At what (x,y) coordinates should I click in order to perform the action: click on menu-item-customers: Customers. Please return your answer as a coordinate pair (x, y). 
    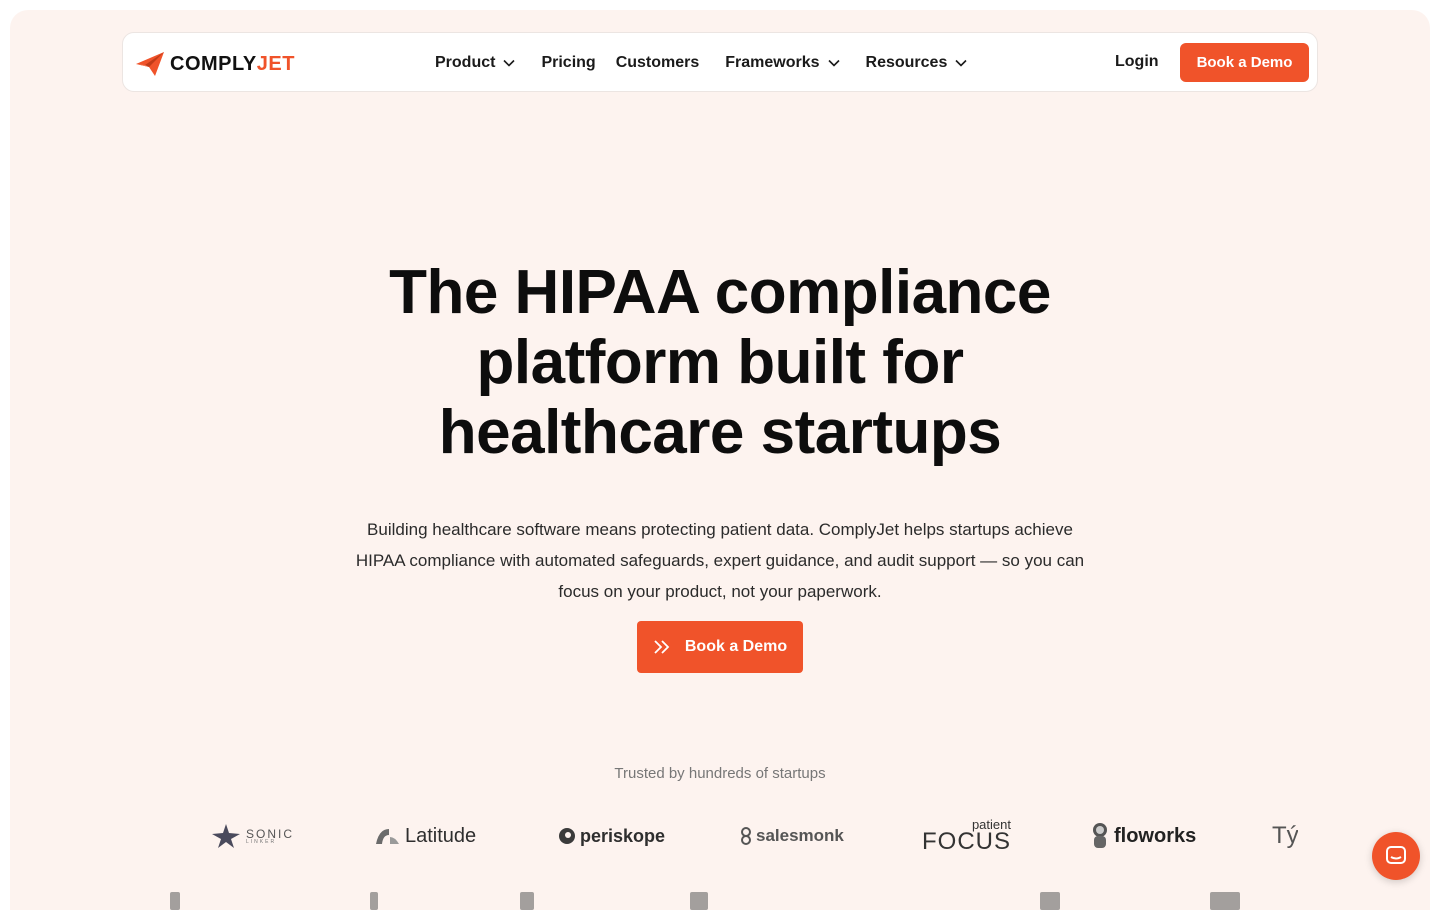
    Looking at the image, I should click on (658, 63).